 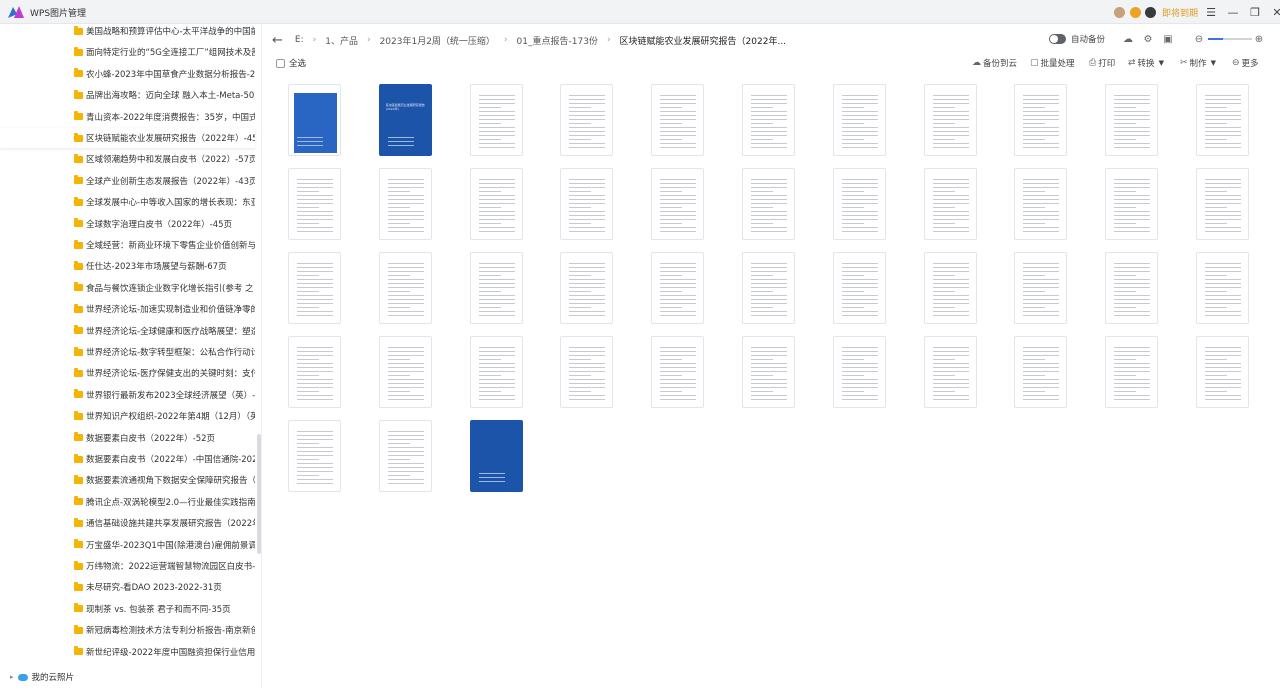 What do you see at coordinates (127, 331) in the screenshot?
I see `sidebar-folder-item: 世界经济论坛-全球健康和医疗战略展望：塑造韧` at bounding box center [127, 331].